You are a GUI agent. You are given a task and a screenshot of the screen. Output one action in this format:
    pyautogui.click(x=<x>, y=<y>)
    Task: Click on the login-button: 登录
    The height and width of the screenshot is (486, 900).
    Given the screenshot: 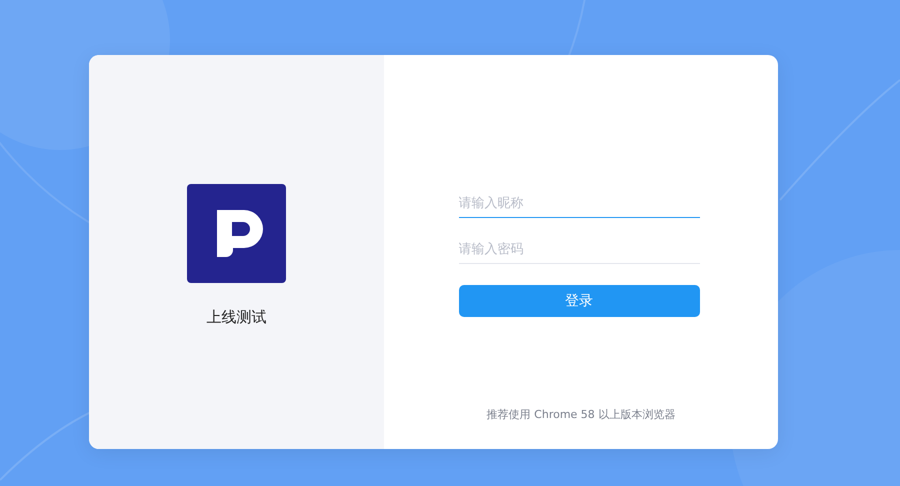 What is the action you would take?
    pyautogui.click(x=579, y=301)
    